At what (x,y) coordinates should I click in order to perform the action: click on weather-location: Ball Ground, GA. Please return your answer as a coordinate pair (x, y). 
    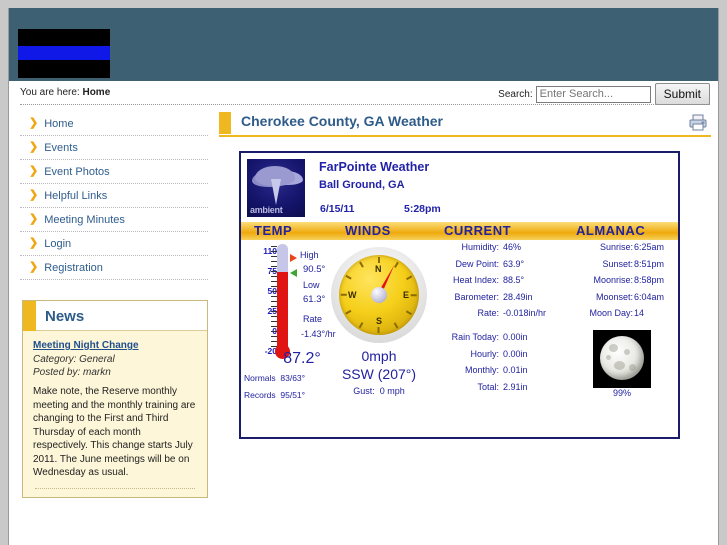
    Looking at the image, I should click on (362, 185).